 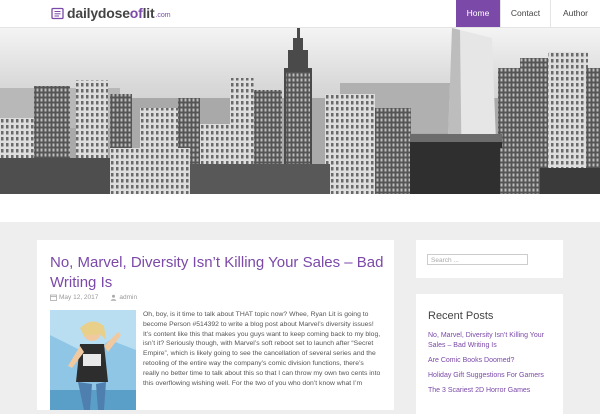 What do you see at coordinates (575, 13) in the screenshot?
I see `nav-author: Author` at bounding box center [575, 13].